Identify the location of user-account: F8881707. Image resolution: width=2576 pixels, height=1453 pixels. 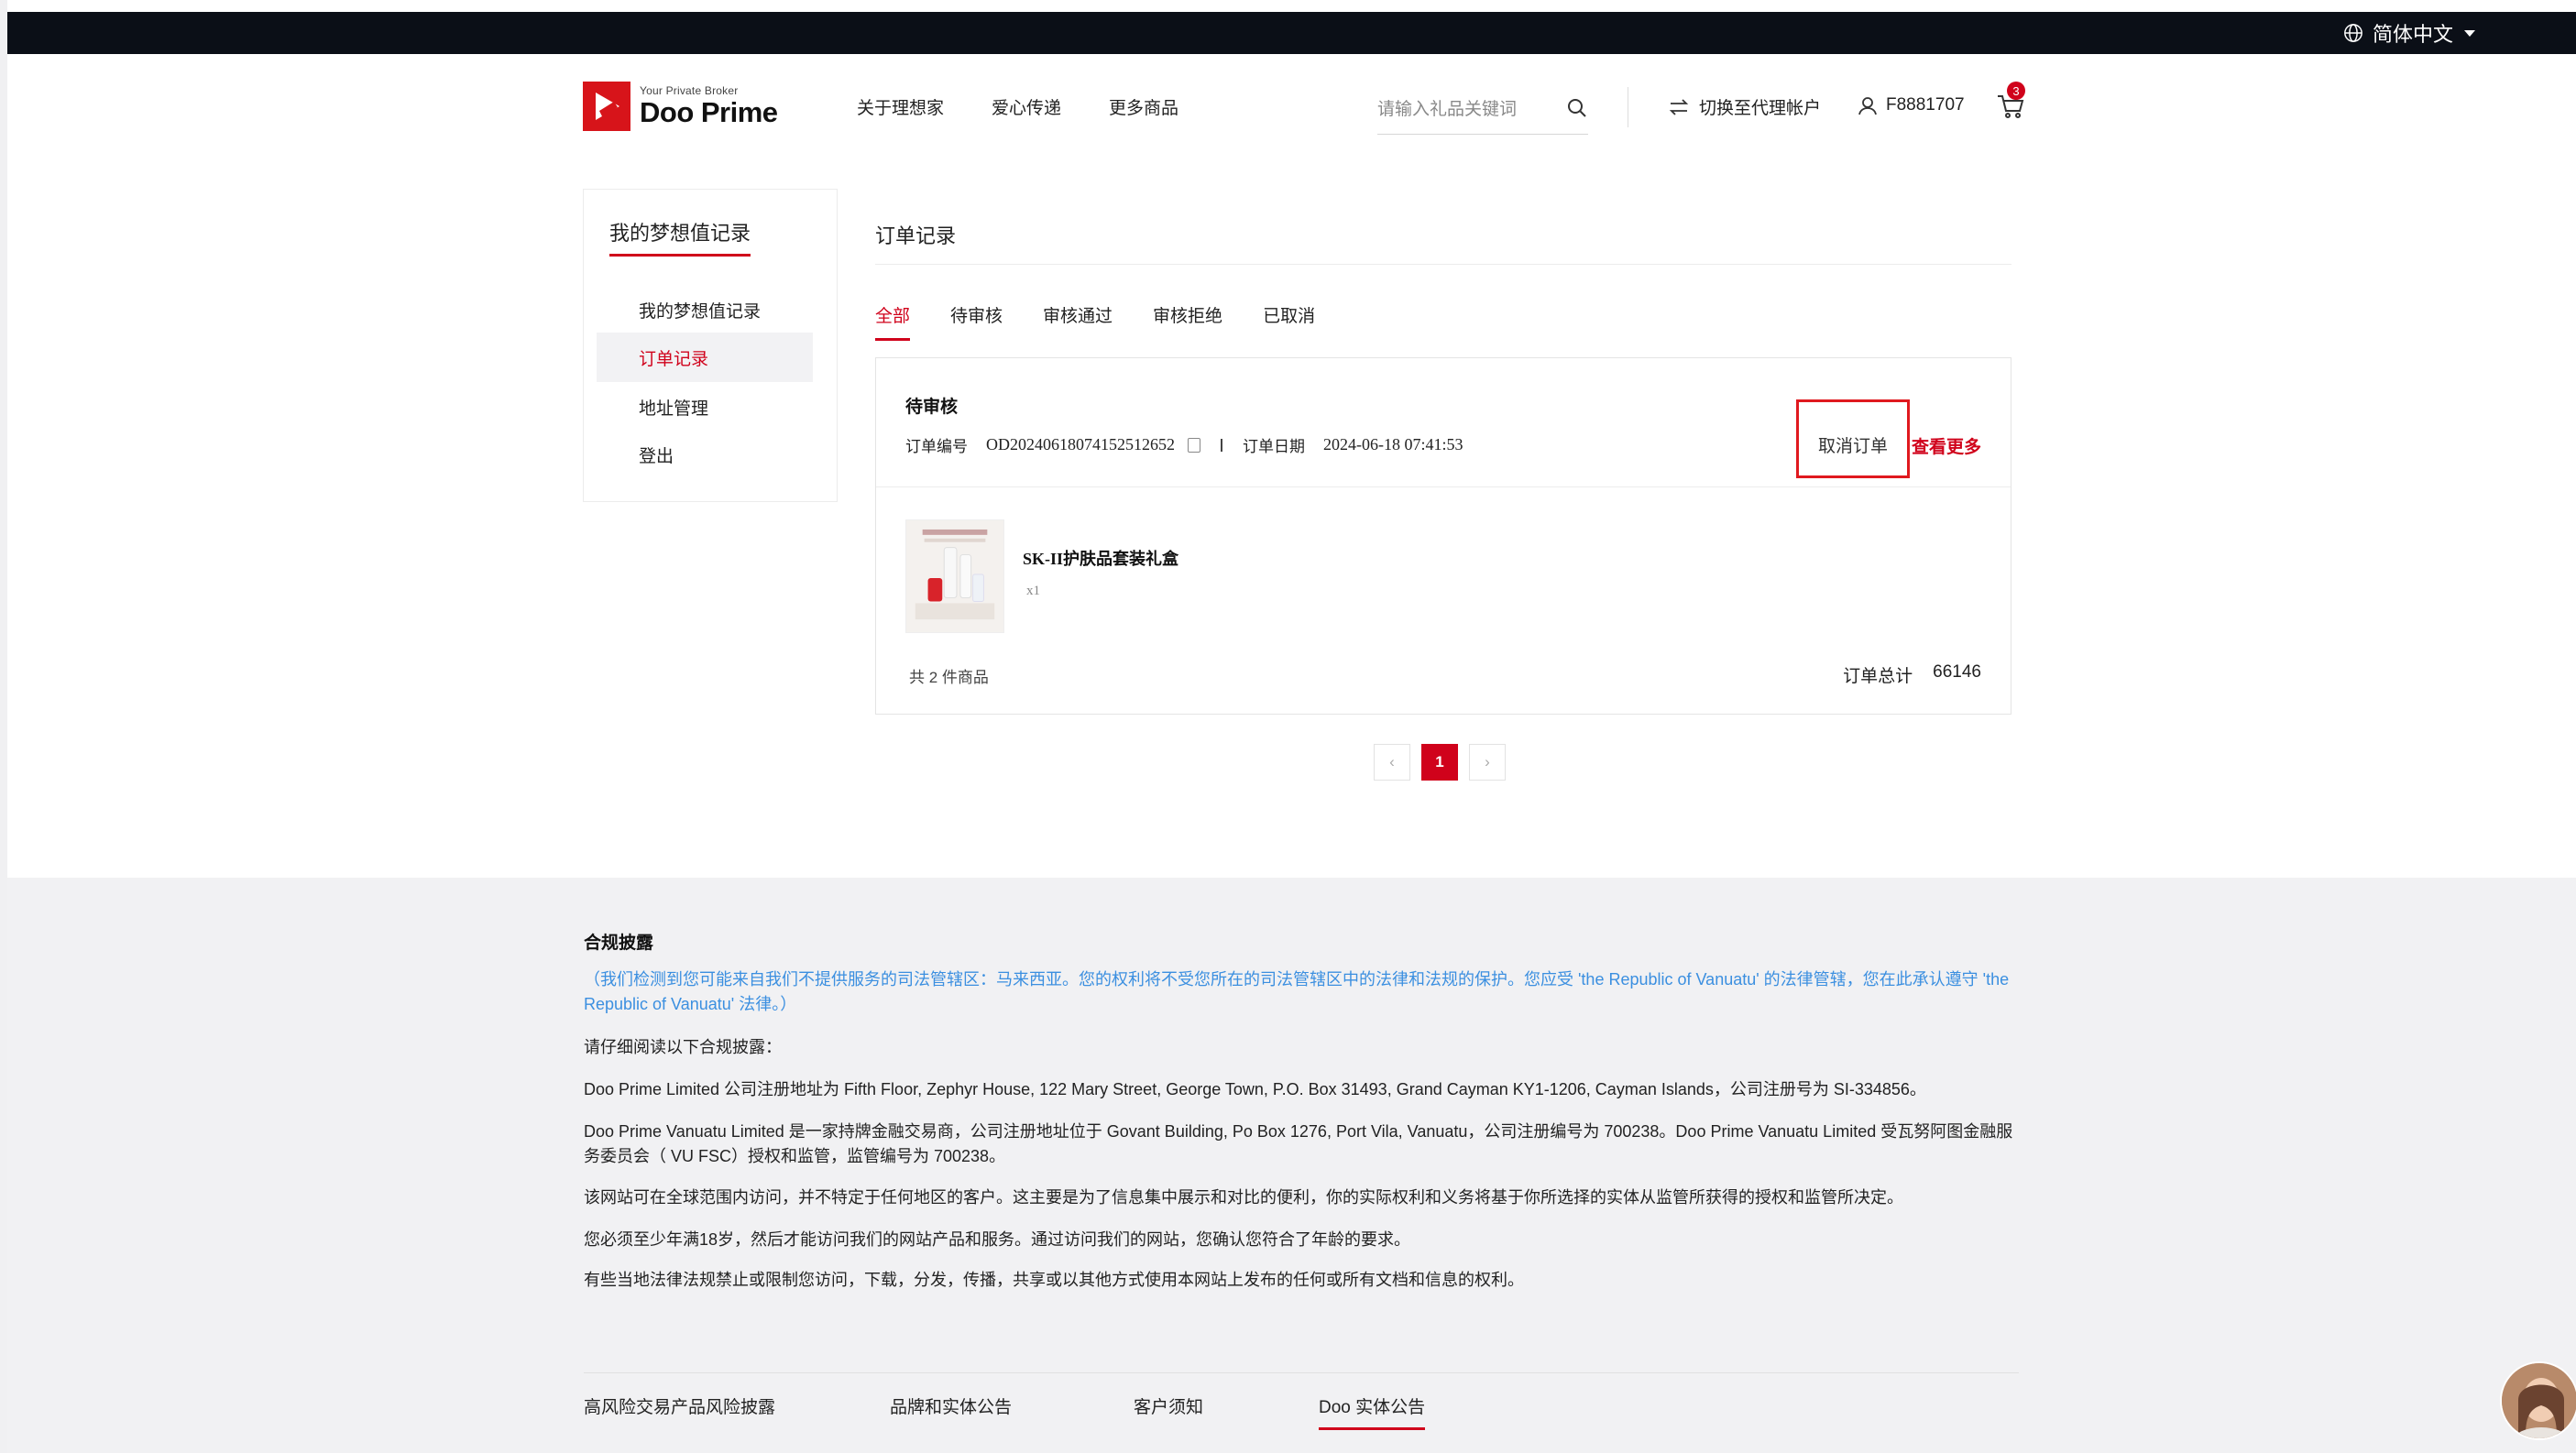
(1911, 105).